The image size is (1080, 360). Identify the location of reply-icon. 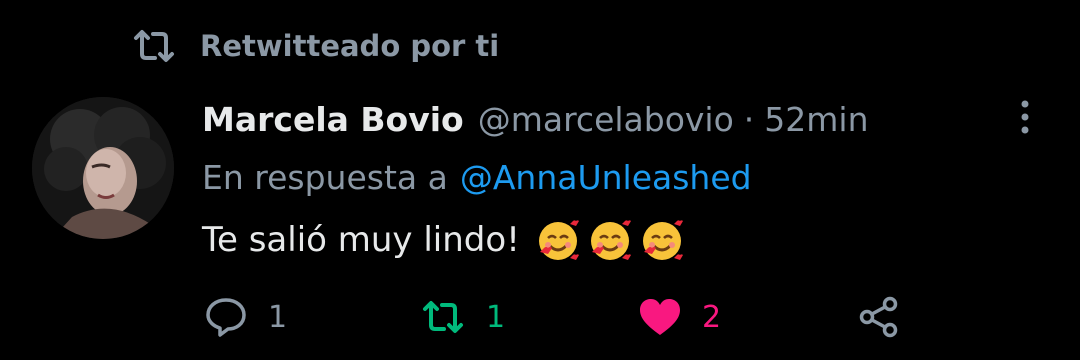
(226, 317).